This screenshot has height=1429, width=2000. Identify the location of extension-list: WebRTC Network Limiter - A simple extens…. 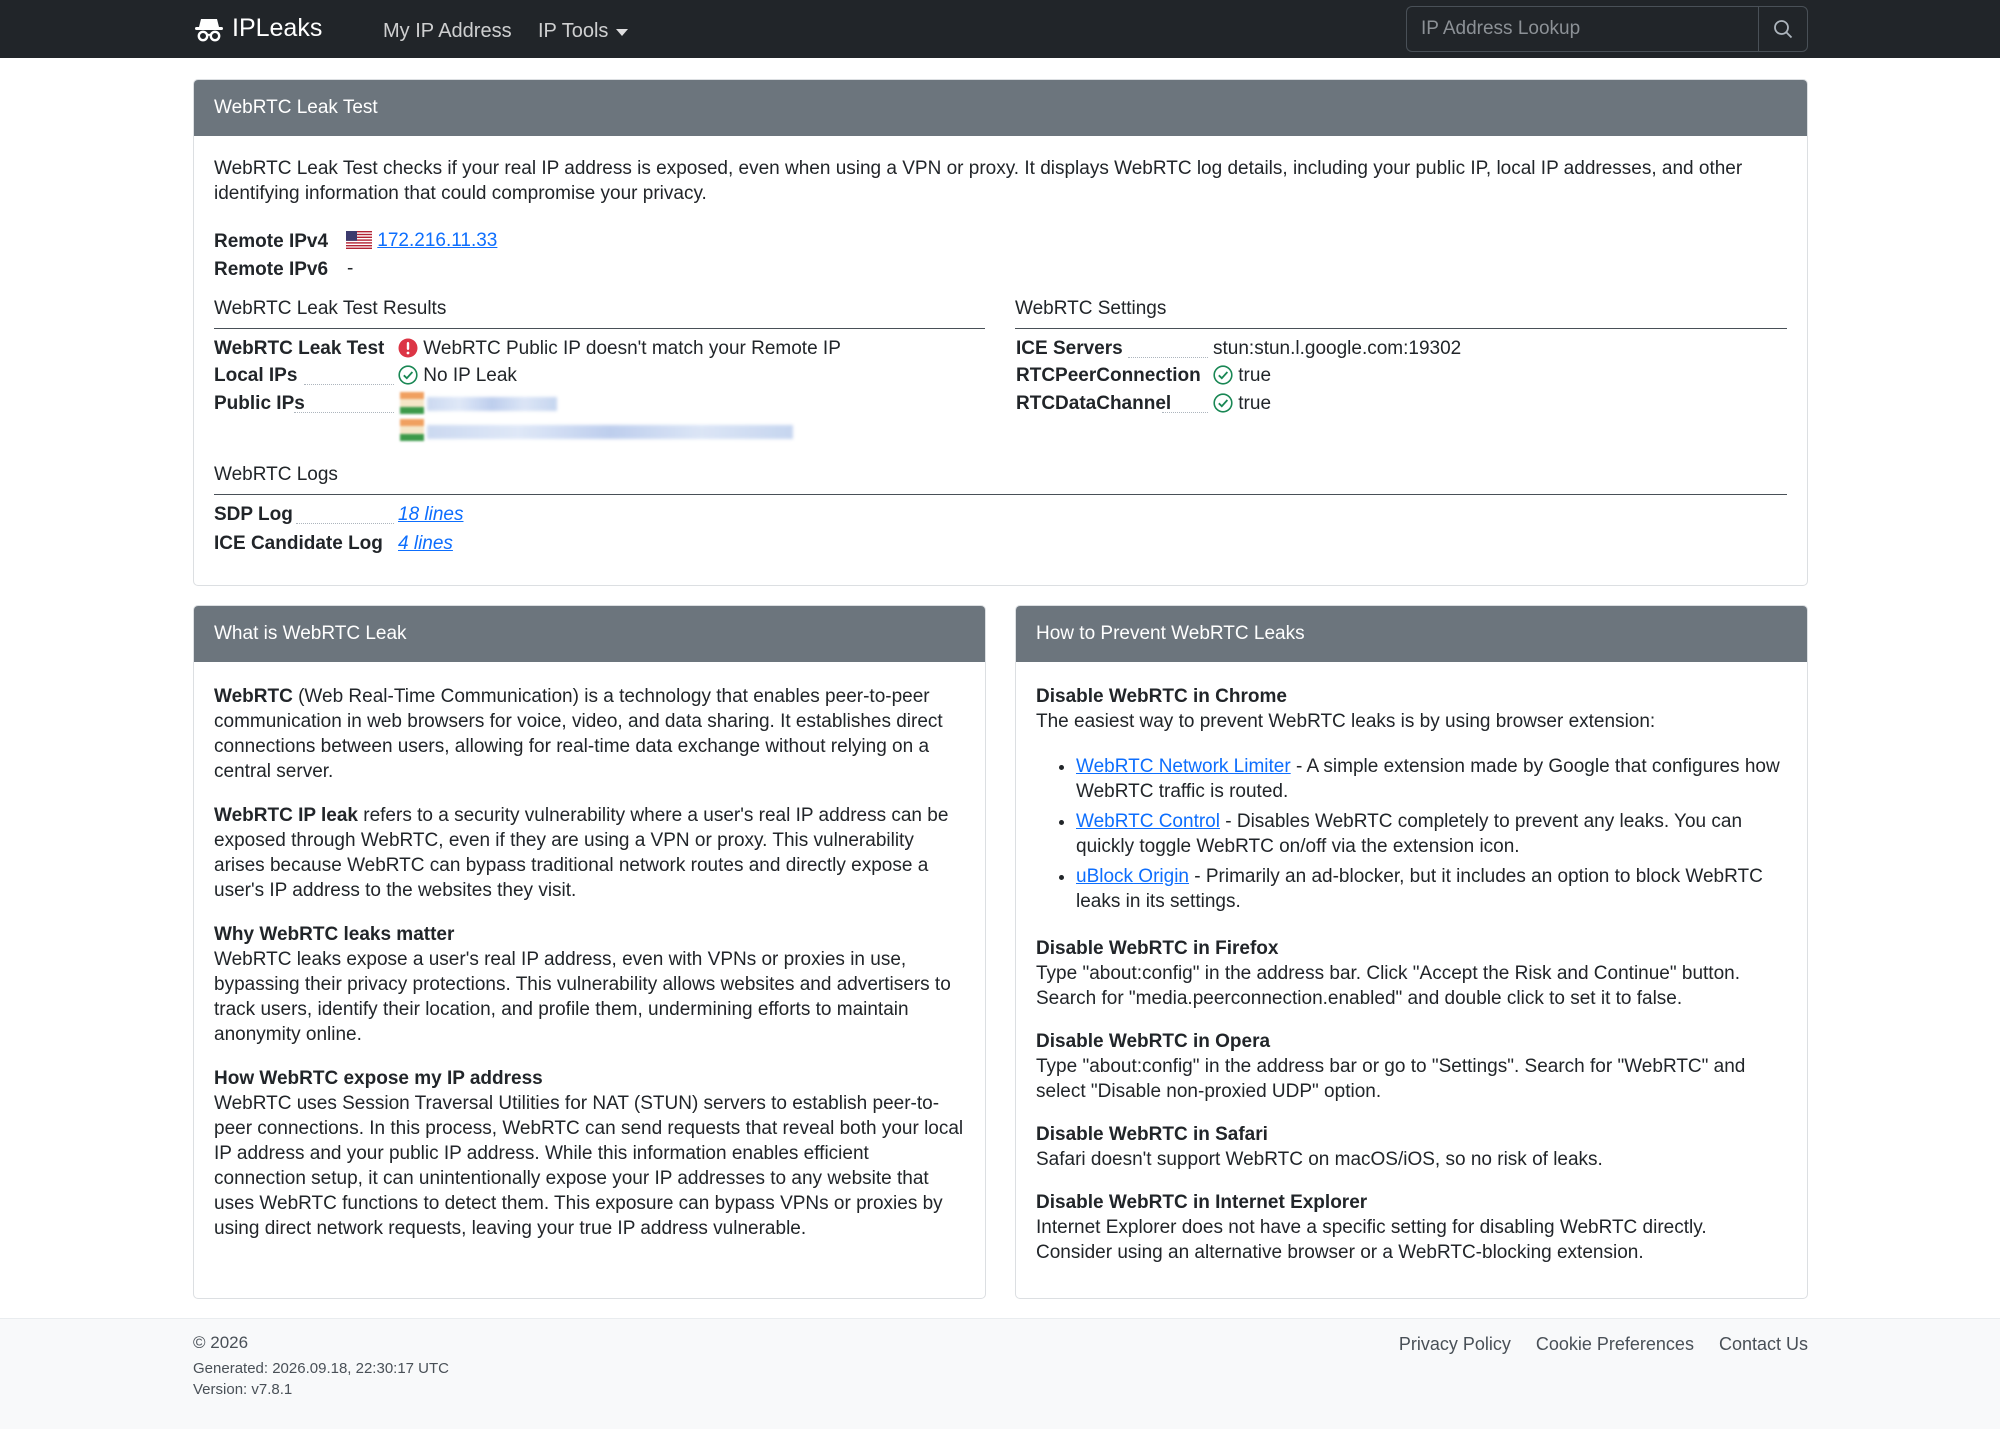
(1431, 834).